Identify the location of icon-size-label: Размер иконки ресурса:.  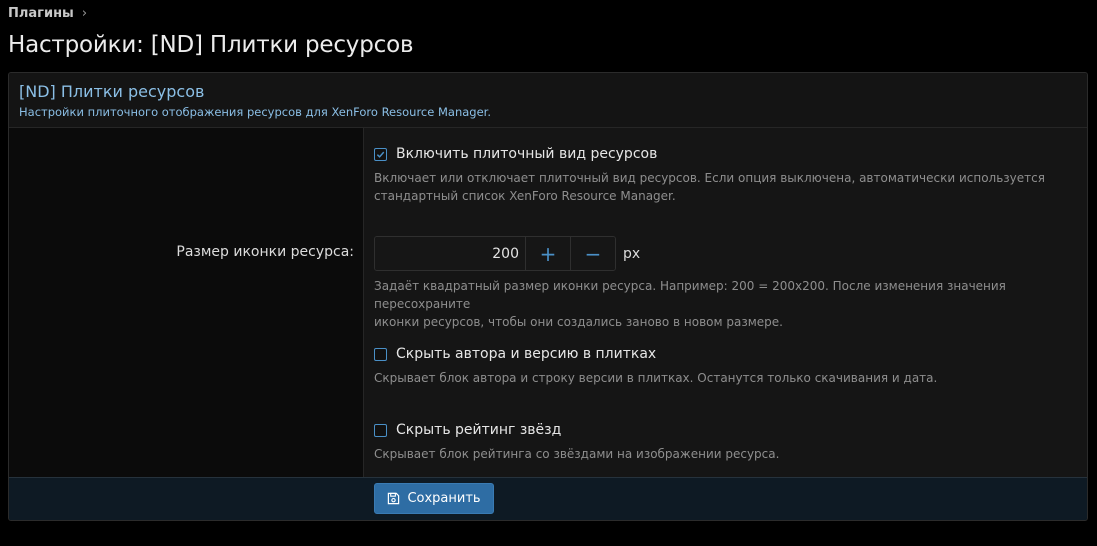
(265, 252).